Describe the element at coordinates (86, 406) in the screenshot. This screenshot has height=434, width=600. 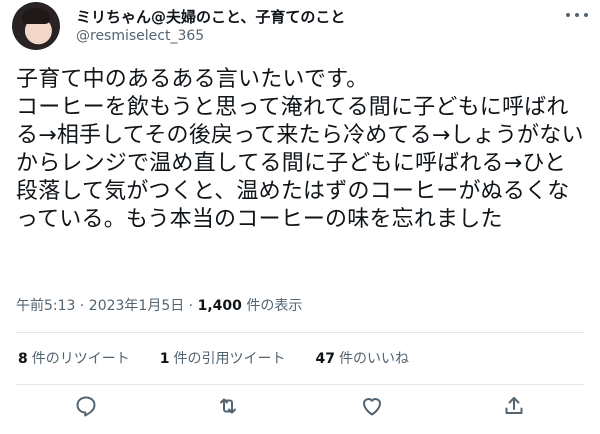
I see `reply-icon` at that location.